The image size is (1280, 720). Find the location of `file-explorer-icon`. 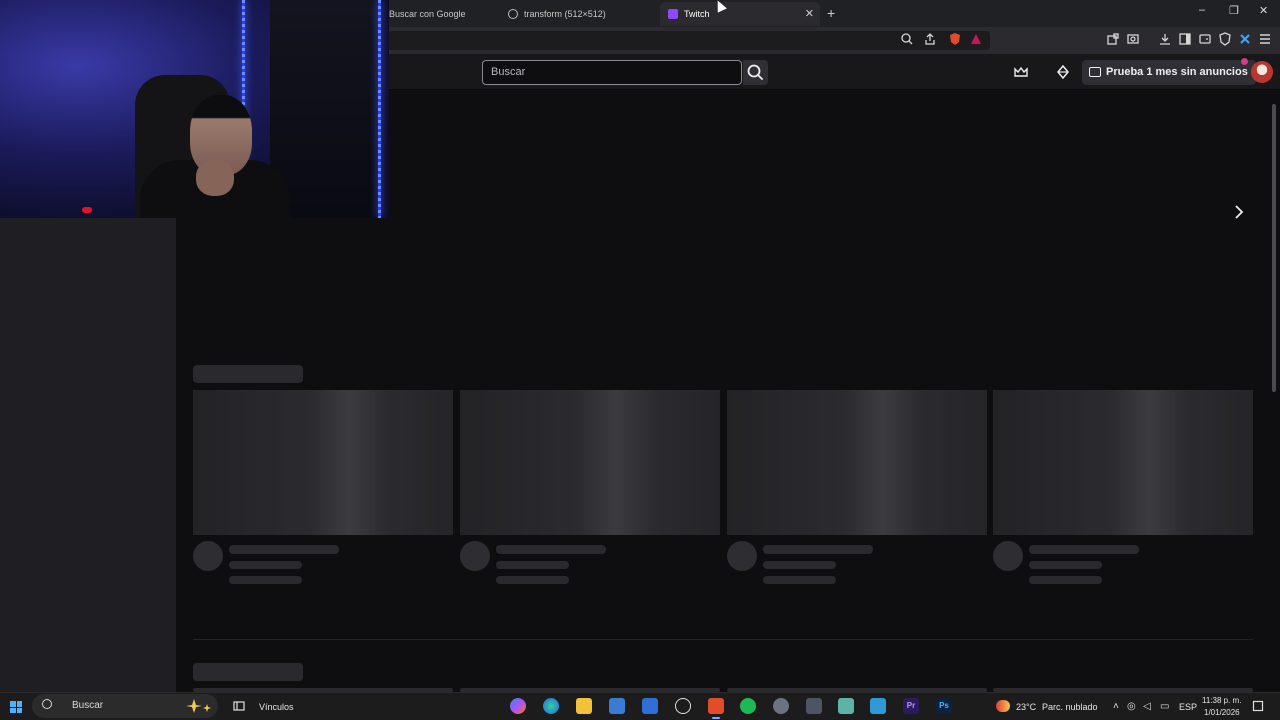

file-explorer-icon is located at coordinates (584, 706).